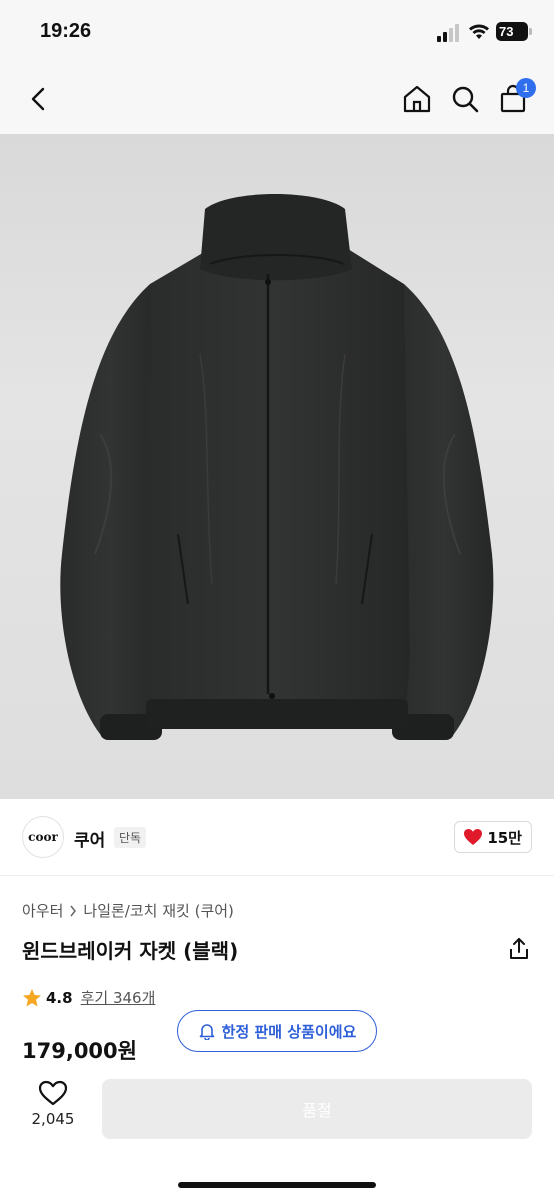 The width and height of the screenshot is (554, 1200). I want to click on limited-sale-badge: 한정 판매 상품이에요, so click(277, 1031).